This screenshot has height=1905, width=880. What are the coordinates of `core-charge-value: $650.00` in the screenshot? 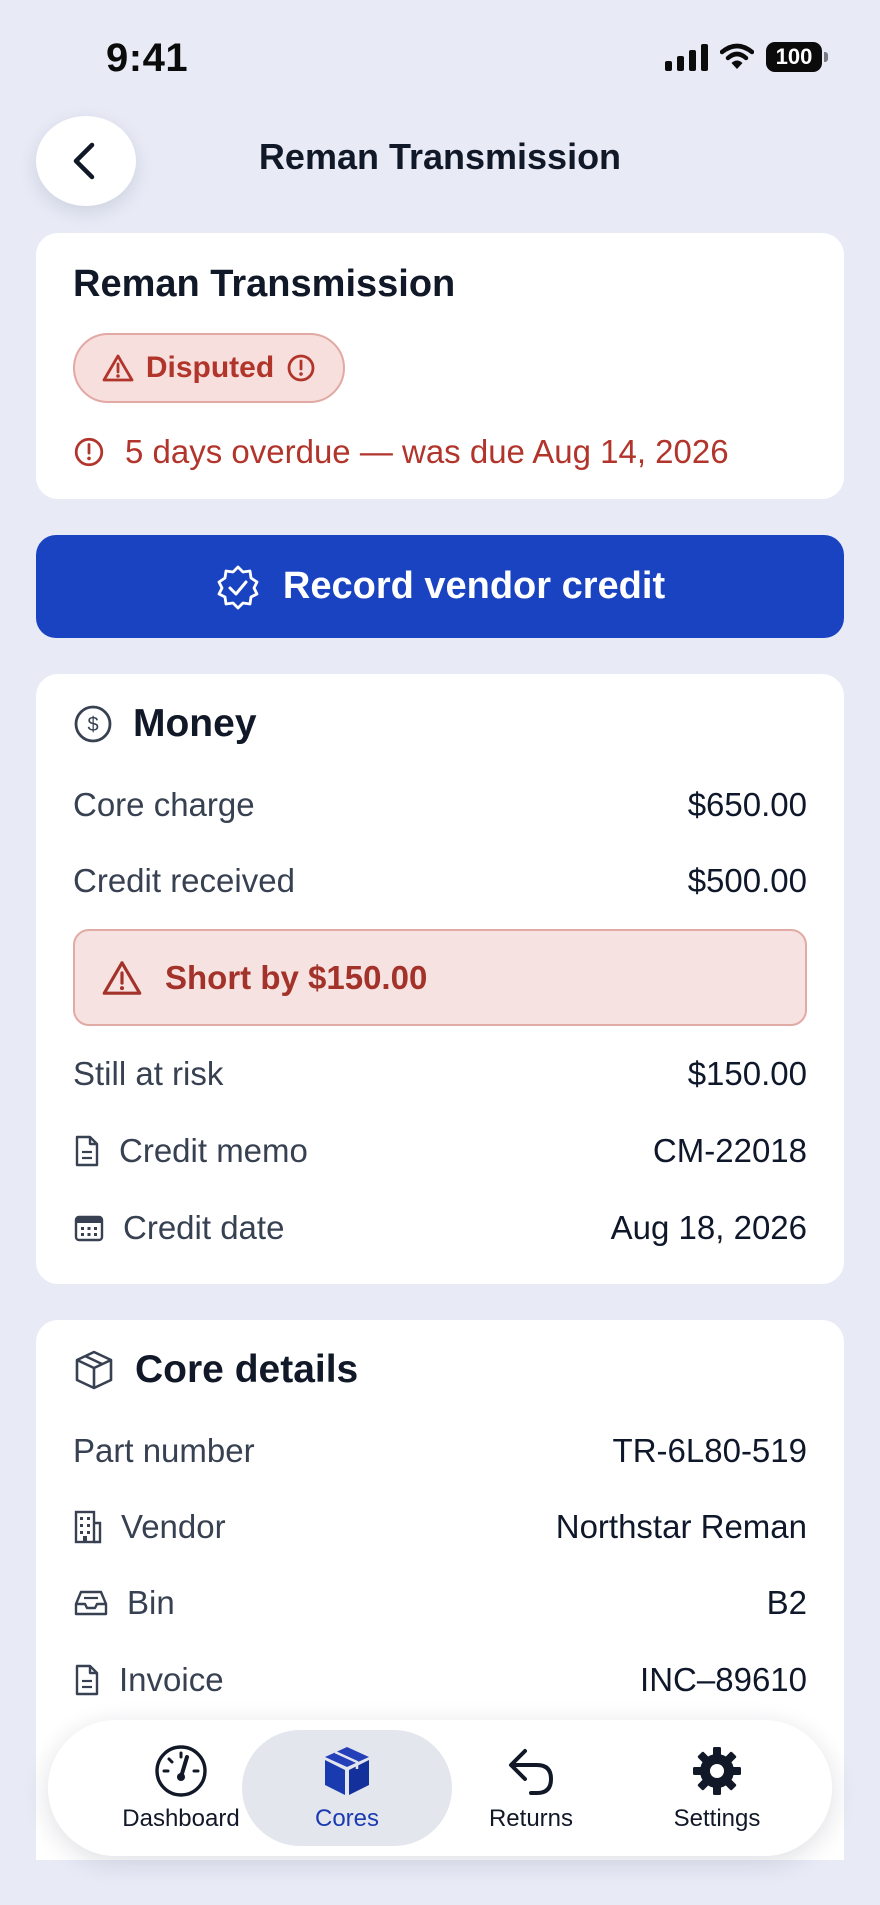 It's located at (747, 804).